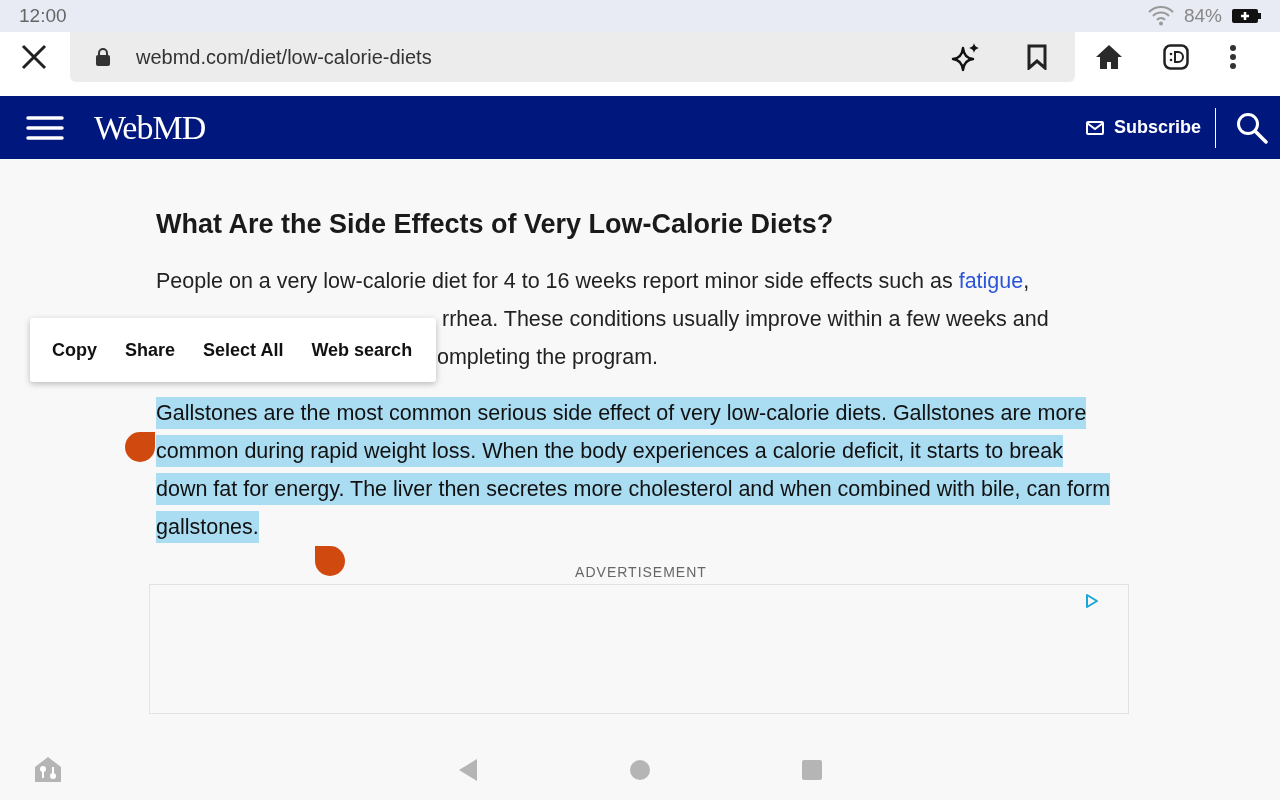 The image size is (1280, 800). I want to click on menu-action: Copy, so click(74, 350).